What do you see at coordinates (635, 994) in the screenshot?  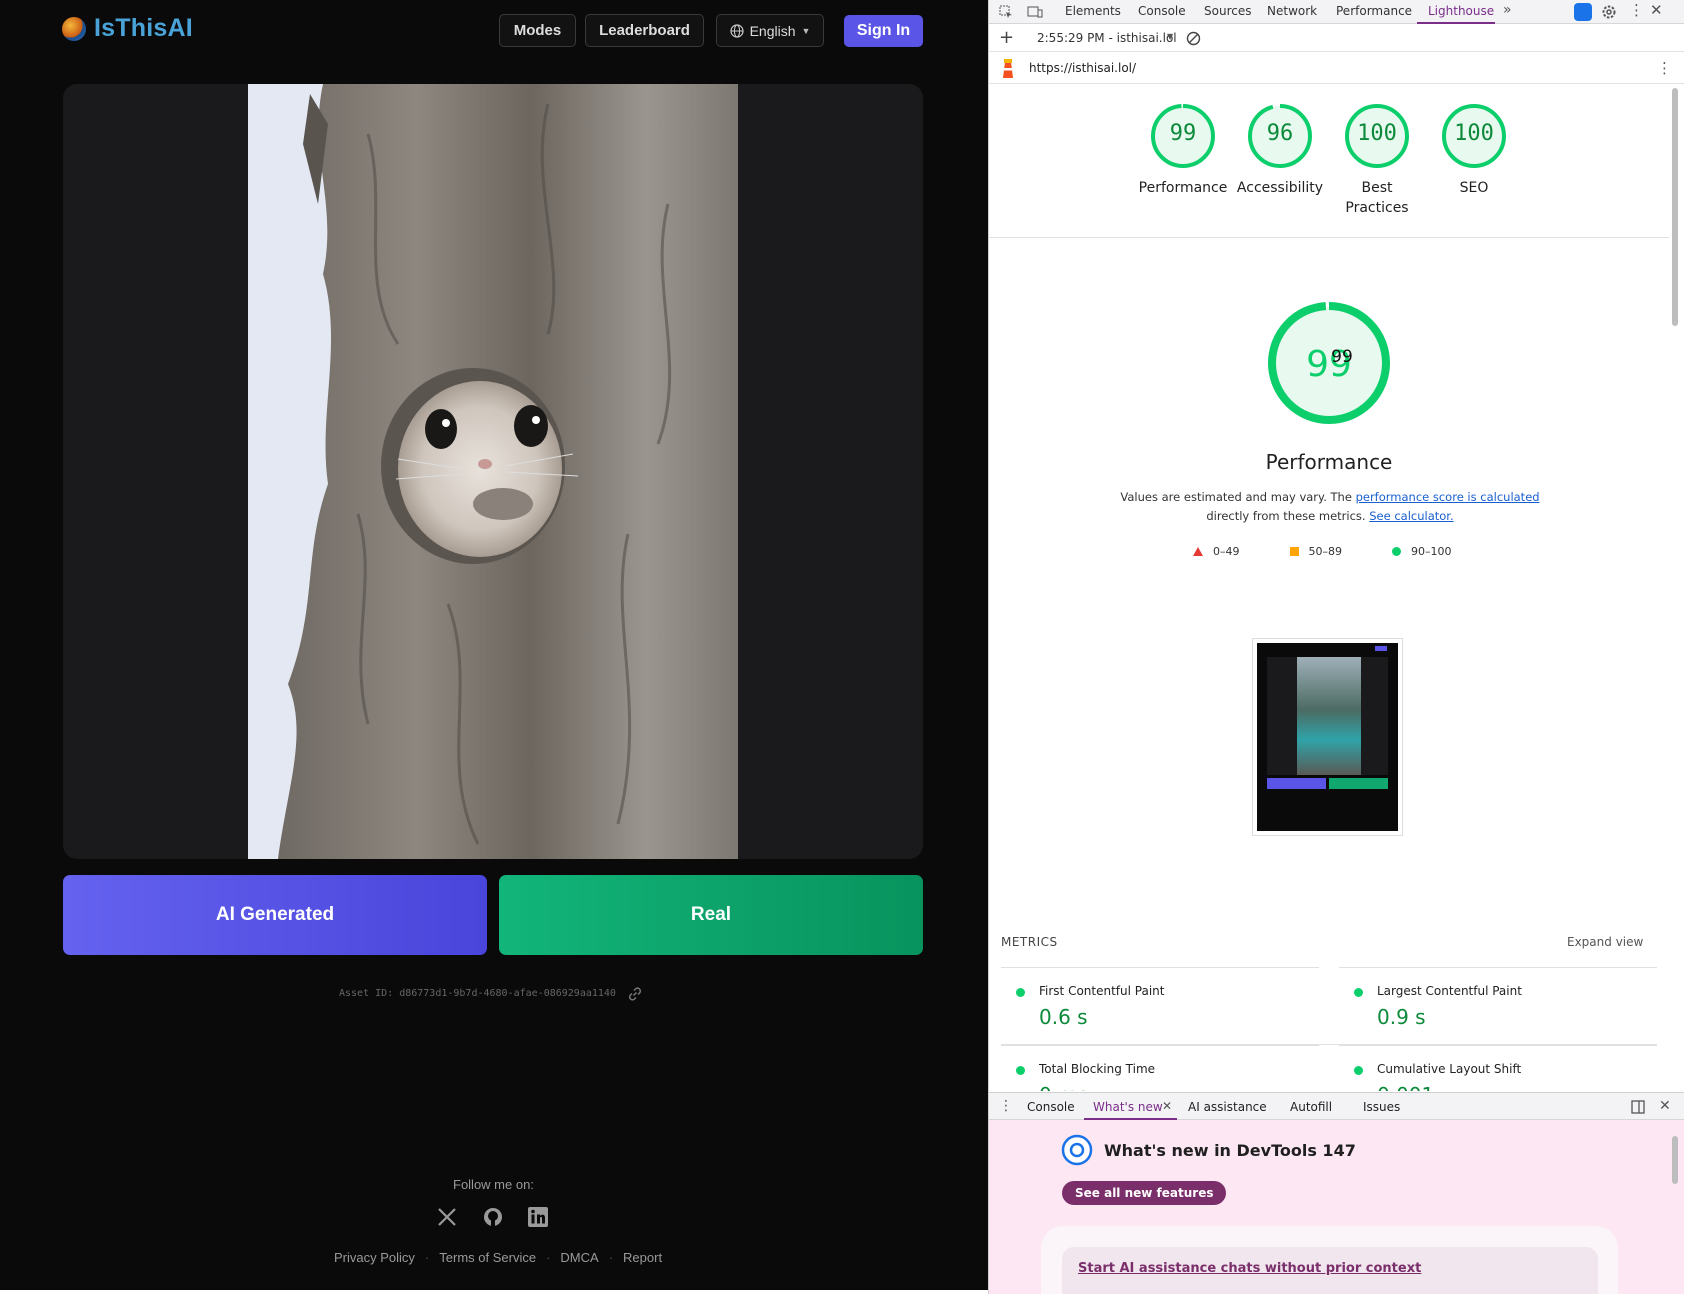 I see `link-icon` at bounding box center [635, 994].